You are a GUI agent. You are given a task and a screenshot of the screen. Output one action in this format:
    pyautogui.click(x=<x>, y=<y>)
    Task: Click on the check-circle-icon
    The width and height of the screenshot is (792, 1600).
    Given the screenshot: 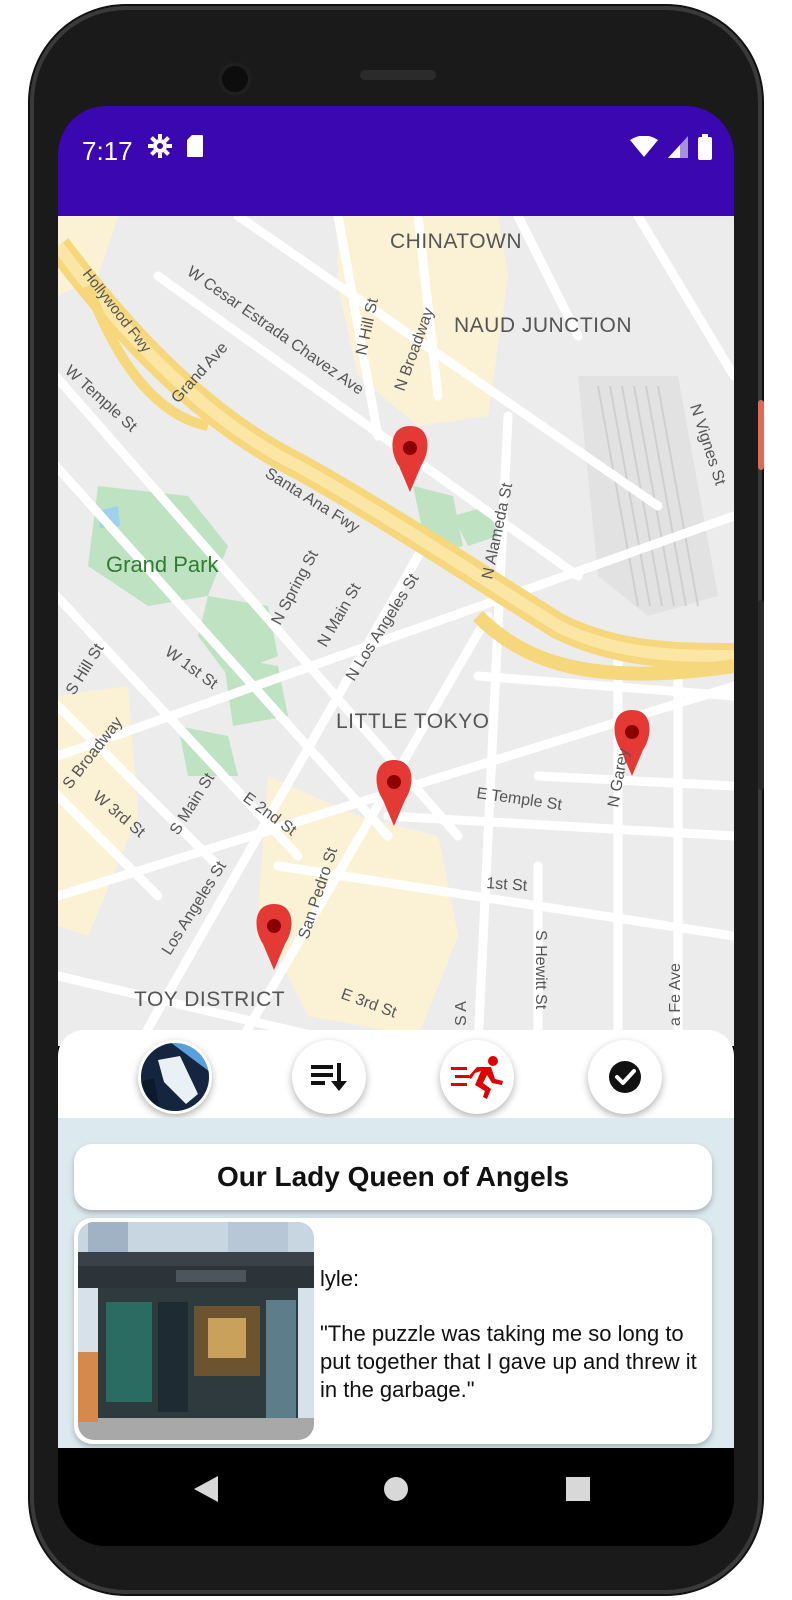 What is the action you would take?
    pyautogui.click(x=625, y=1077)
    